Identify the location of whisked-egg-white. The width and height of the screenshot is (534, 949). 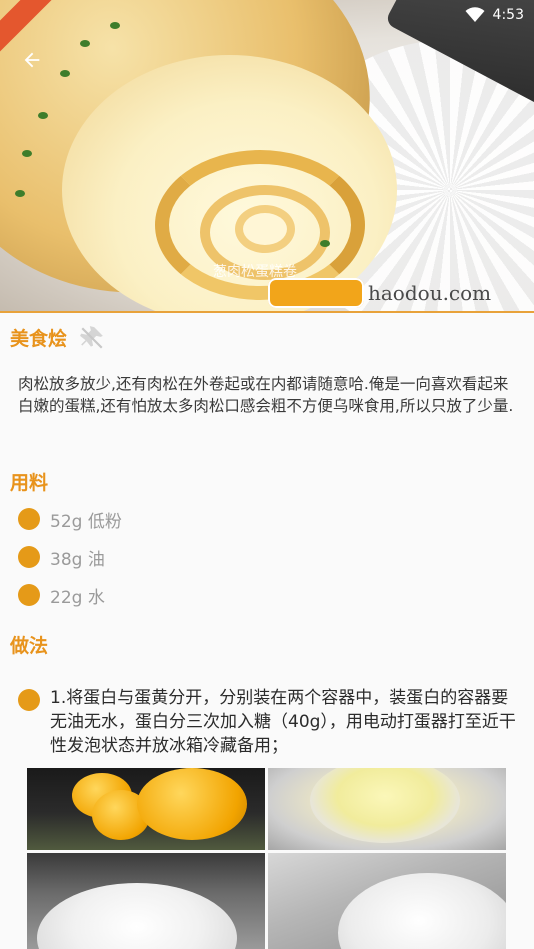
(422, 911).